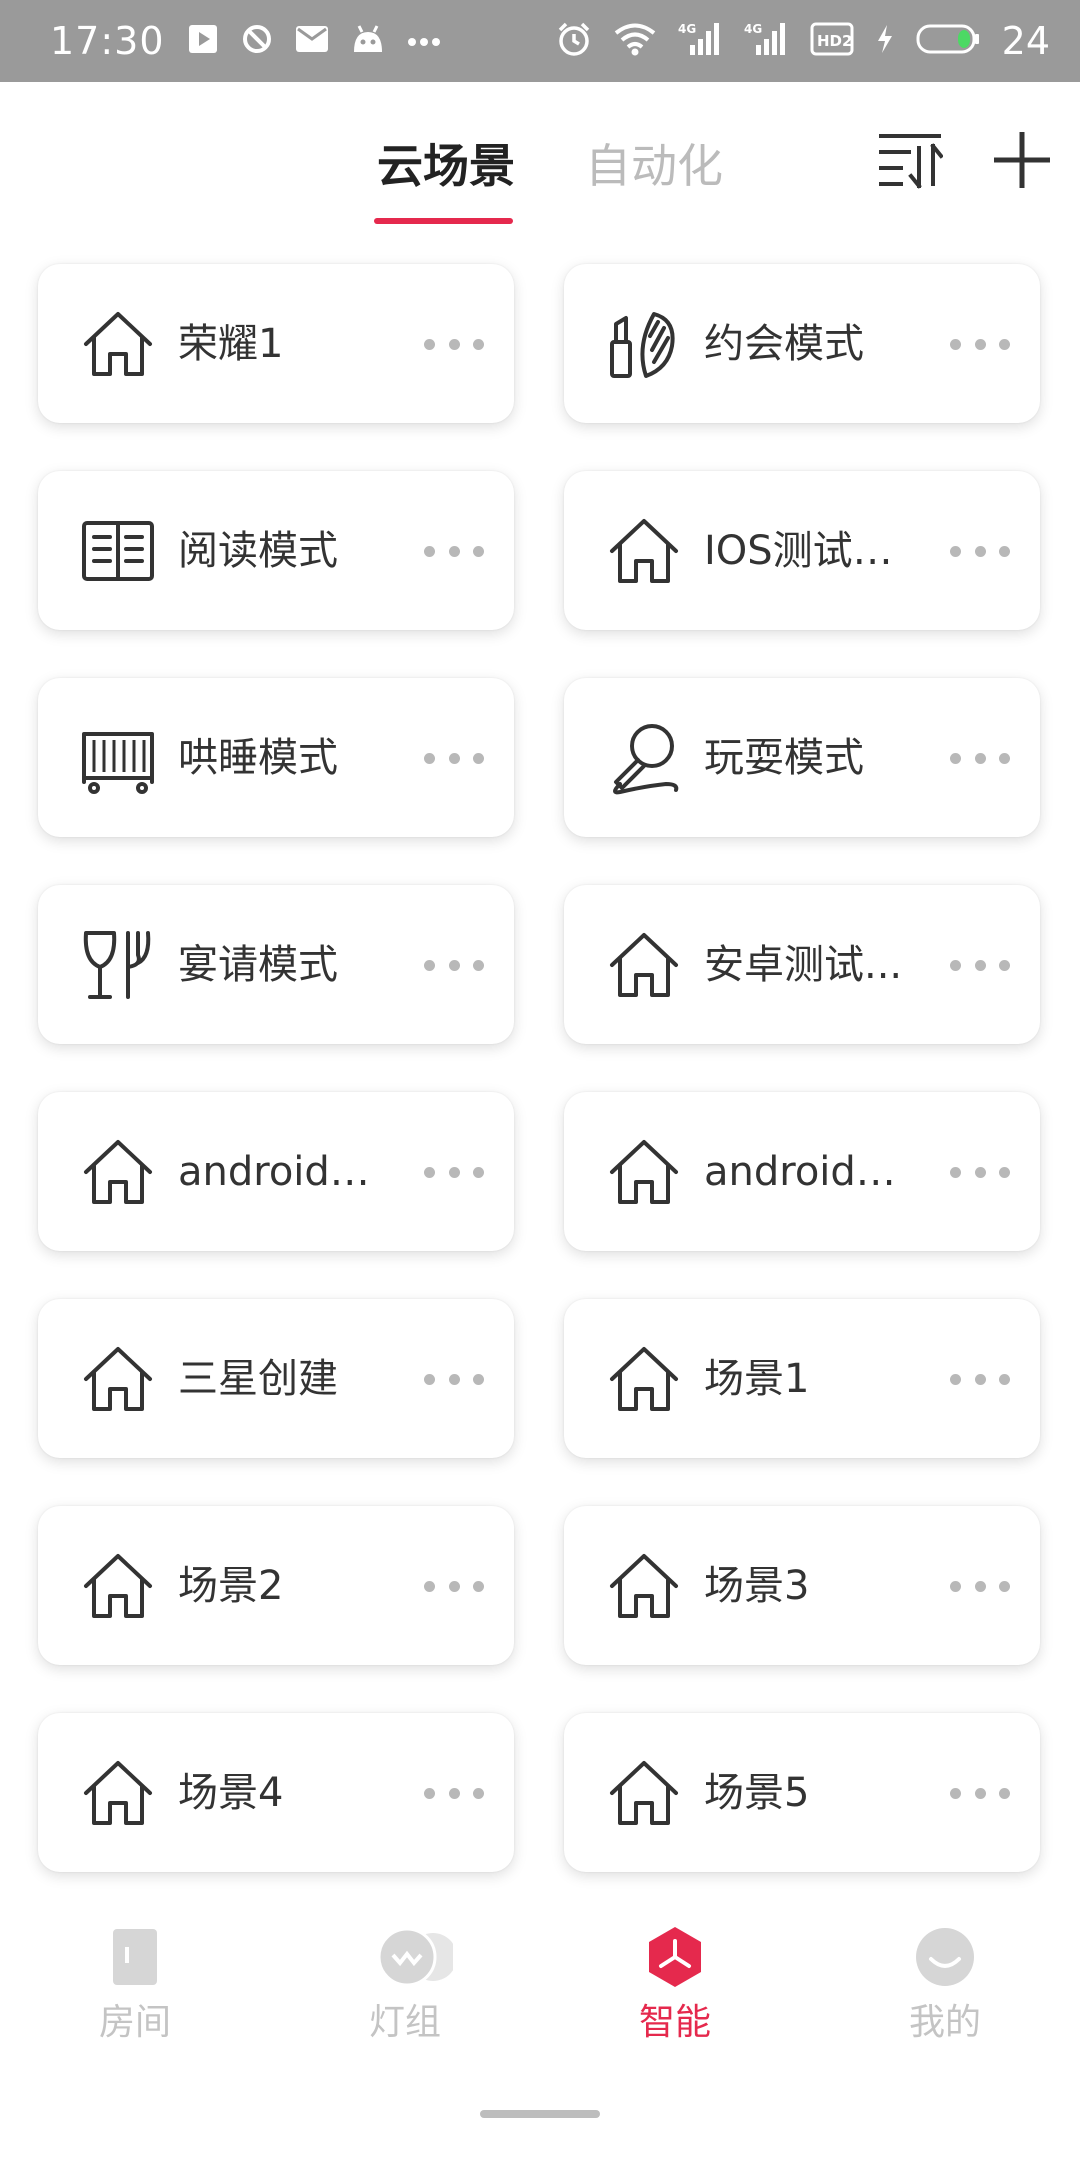  What do you see at coordinates (687, 29) in the screenshot?
I see `svg-text: 4G` at bounding box center [687, 29].